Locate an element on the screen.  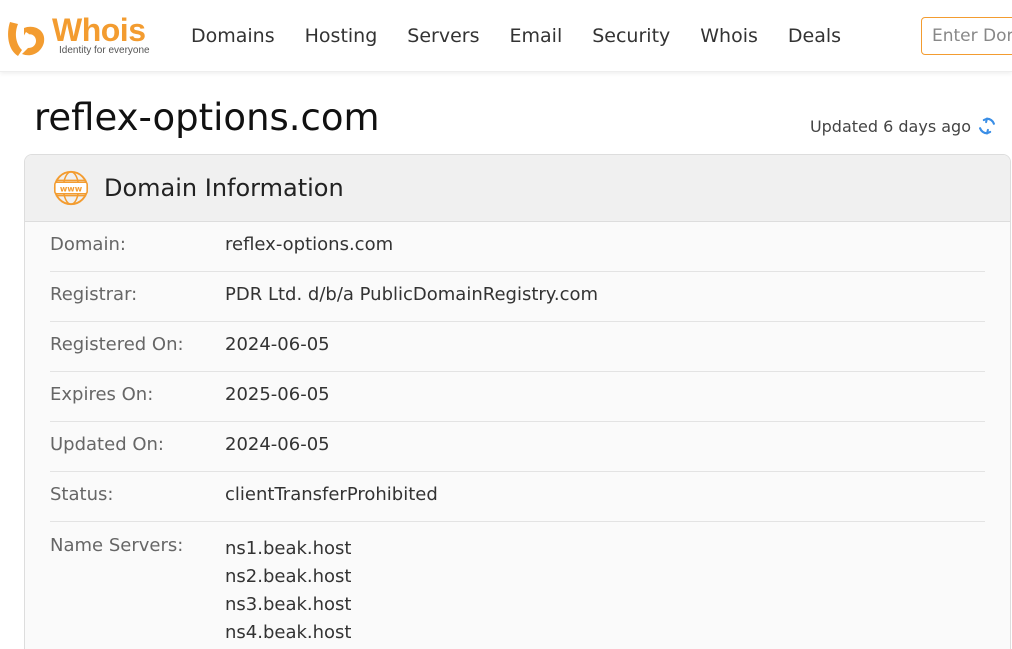
svg-text: www is located at coordinates (71, 188).